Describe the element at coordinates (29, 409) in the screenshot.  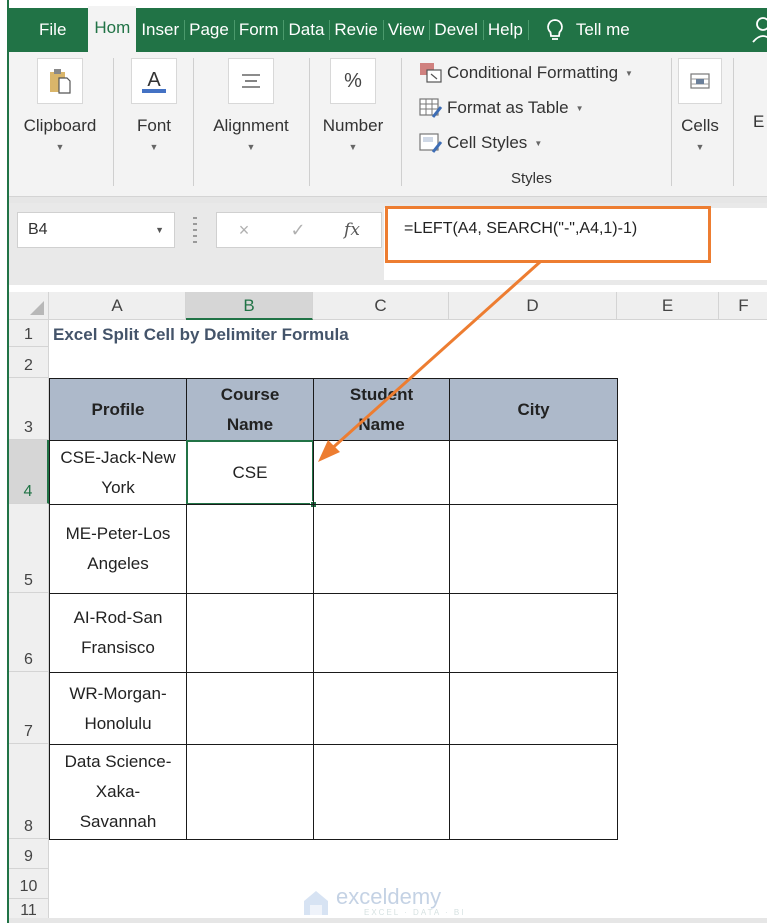
I see `row-header-3: 3` at that location.